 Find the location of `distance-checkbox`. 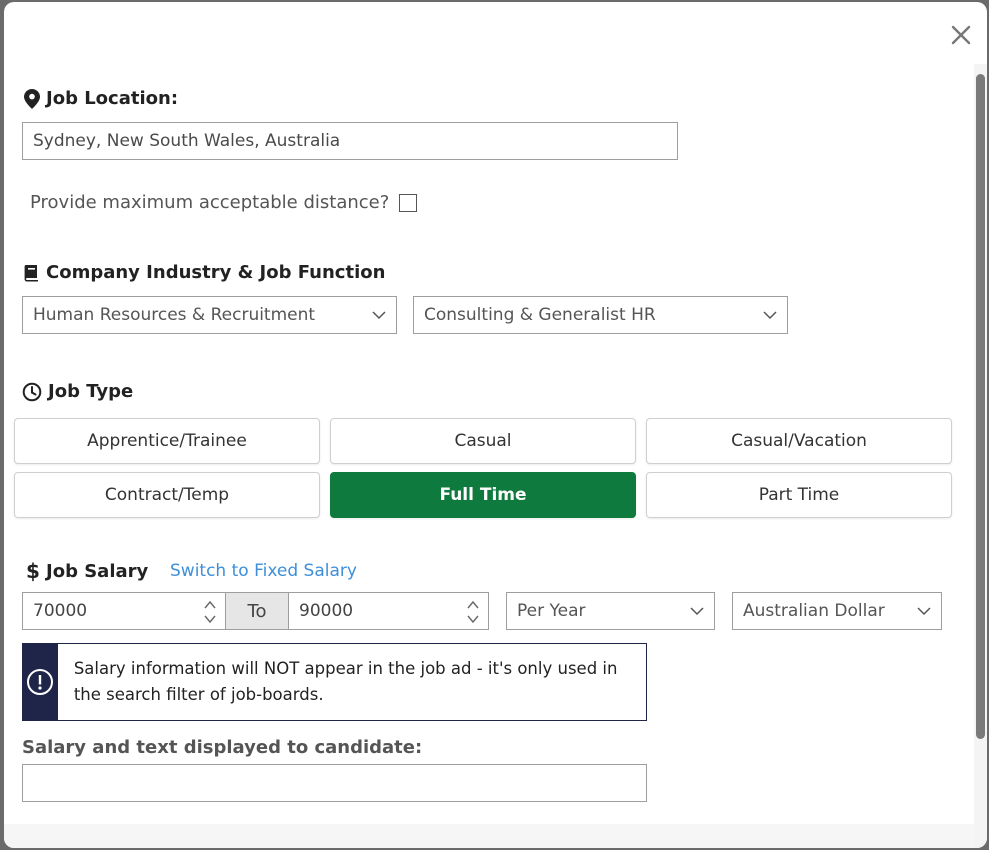

distance-checkbox is located at coordinates (408, 202).